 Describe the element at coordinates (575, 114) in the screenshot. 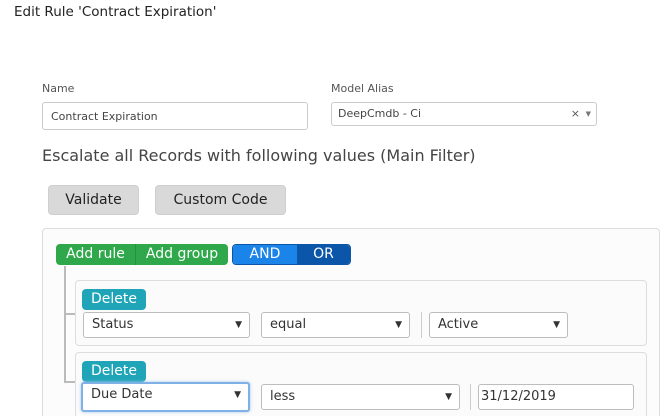

I see `clear-icon: ×` at that location.